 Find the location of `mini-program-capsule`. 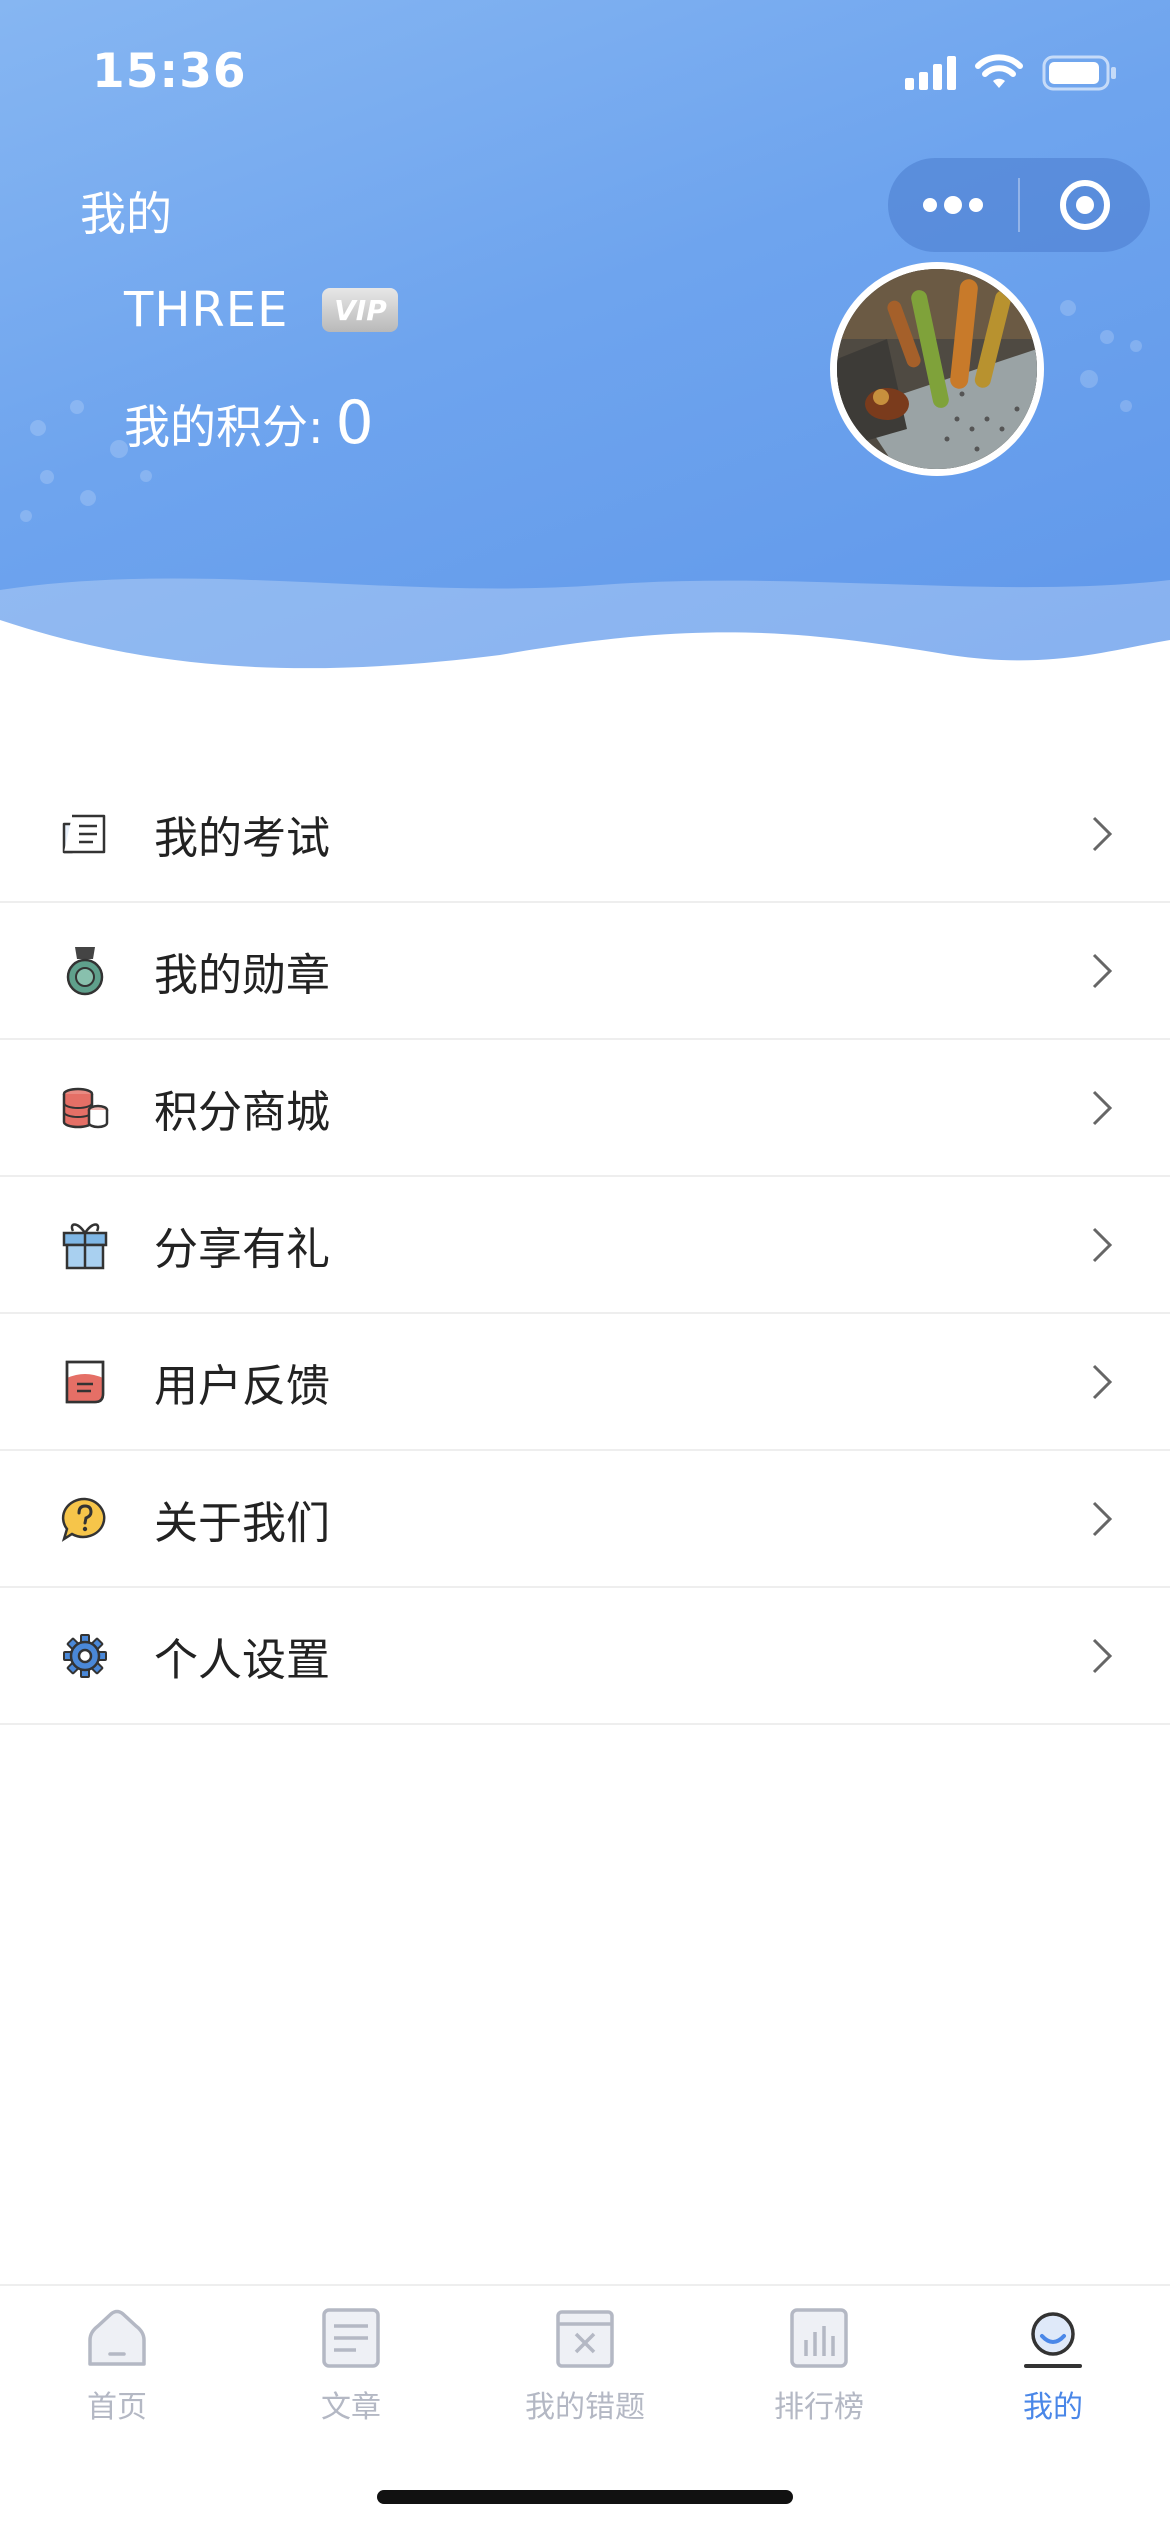

mini-program-capsule is located at coordinates (1019, 205).